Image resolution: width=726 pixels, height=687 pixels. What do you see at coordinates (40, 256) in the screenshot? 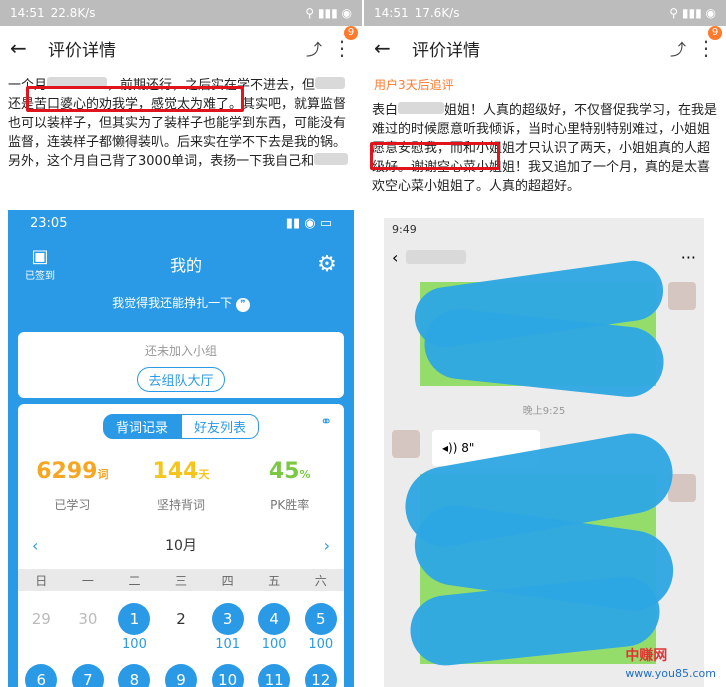
I see `calendar-icon: ▣` at bounding box center [40, 256].